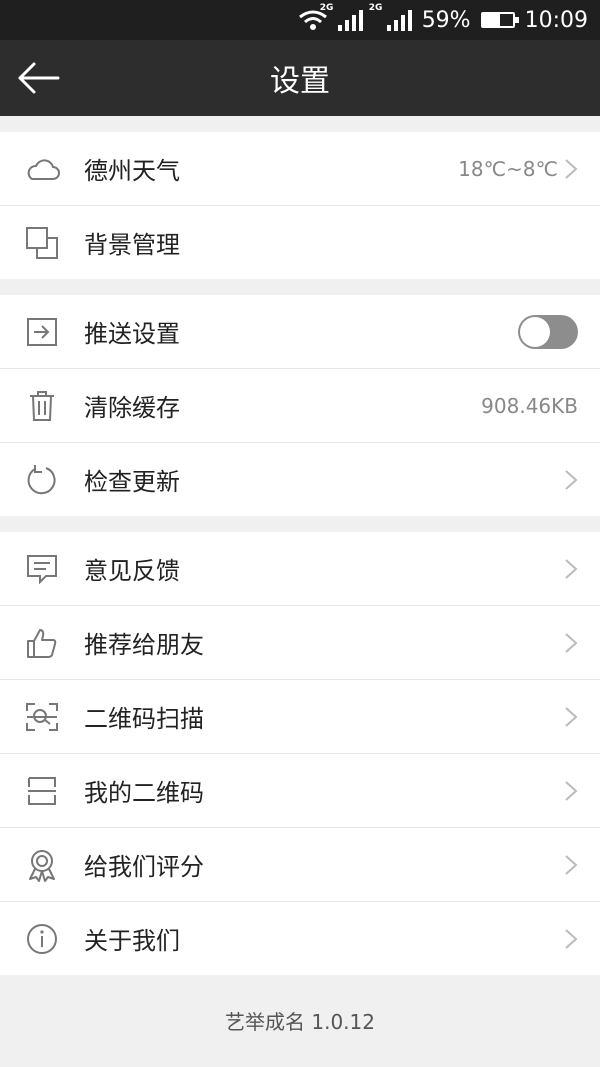 This screenshot has width=600, height=1067. I want to click on background-item: 背景管理, so click(300, 242).